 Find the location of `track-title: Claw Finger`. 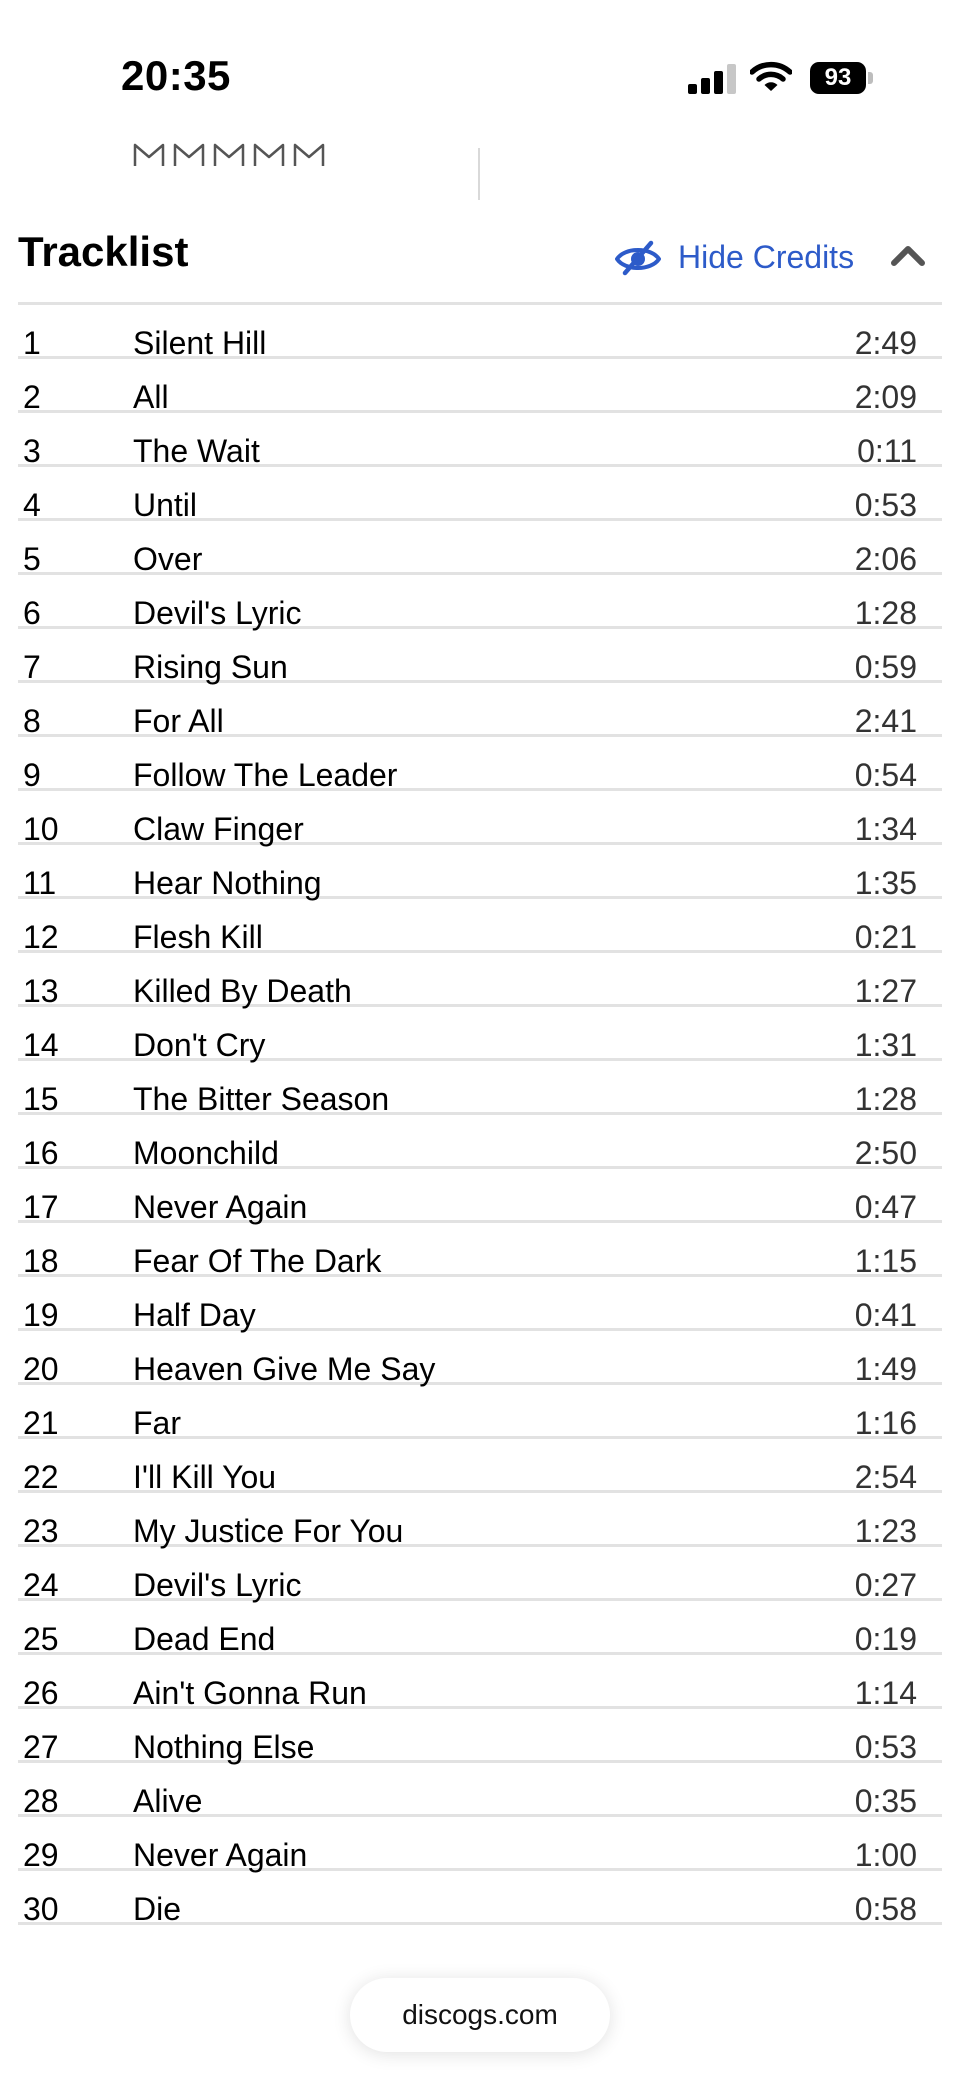

track-title: Claw Finger is located at coordinates (218, 829).